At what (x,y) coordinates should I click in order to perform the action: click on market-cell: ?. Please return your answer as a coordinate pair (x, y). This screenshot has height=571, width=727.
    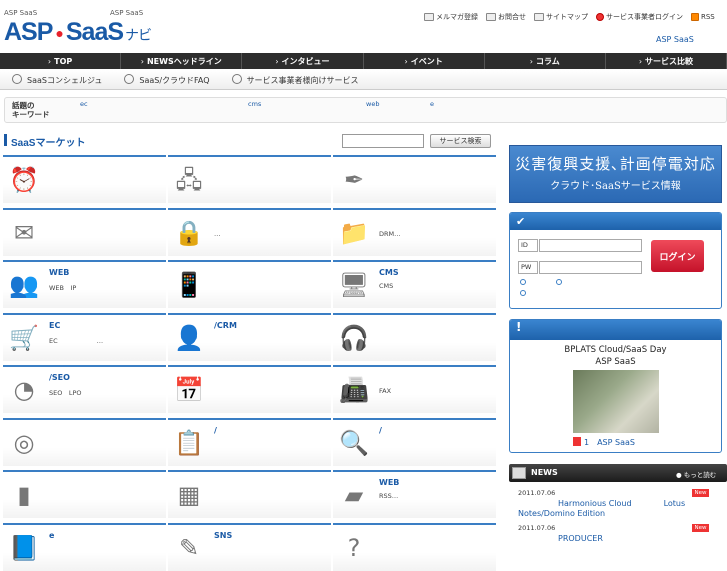
    Looking at the image, I should click on (414, 546).